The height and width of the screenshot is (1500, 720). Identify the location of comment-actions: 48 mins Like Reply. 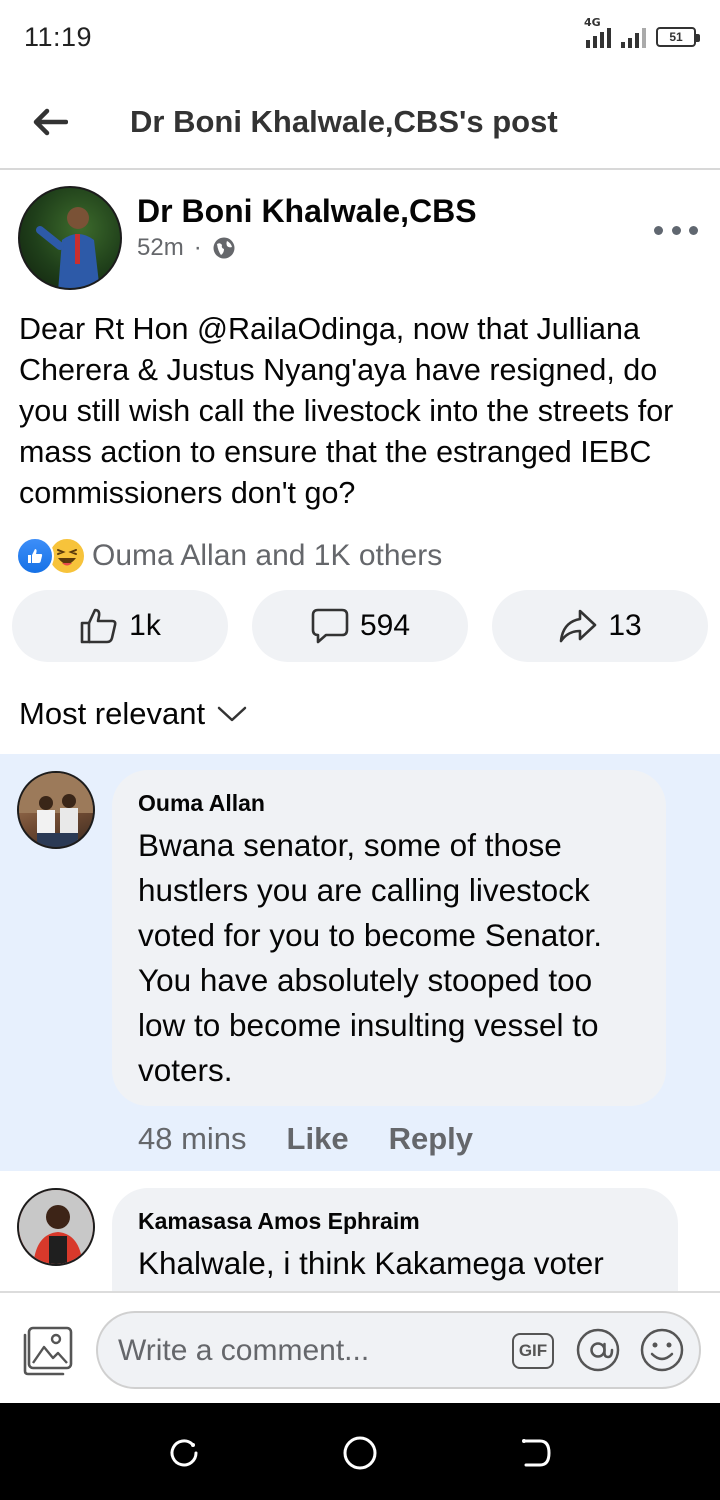
(305, 1139).